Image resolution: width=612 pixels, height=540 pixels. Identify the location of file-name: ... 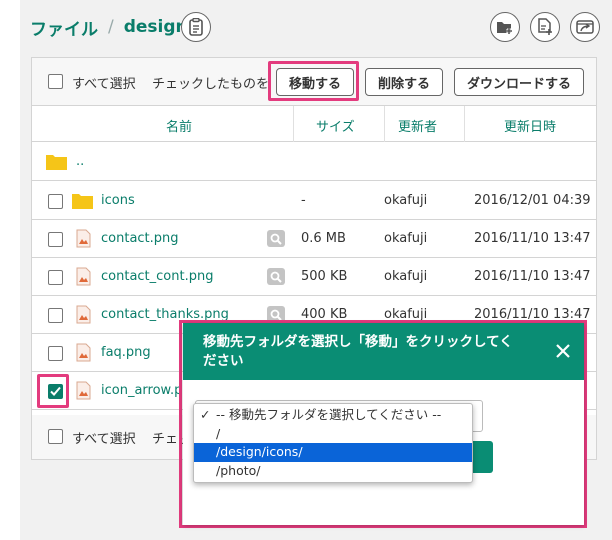
(80, 161).